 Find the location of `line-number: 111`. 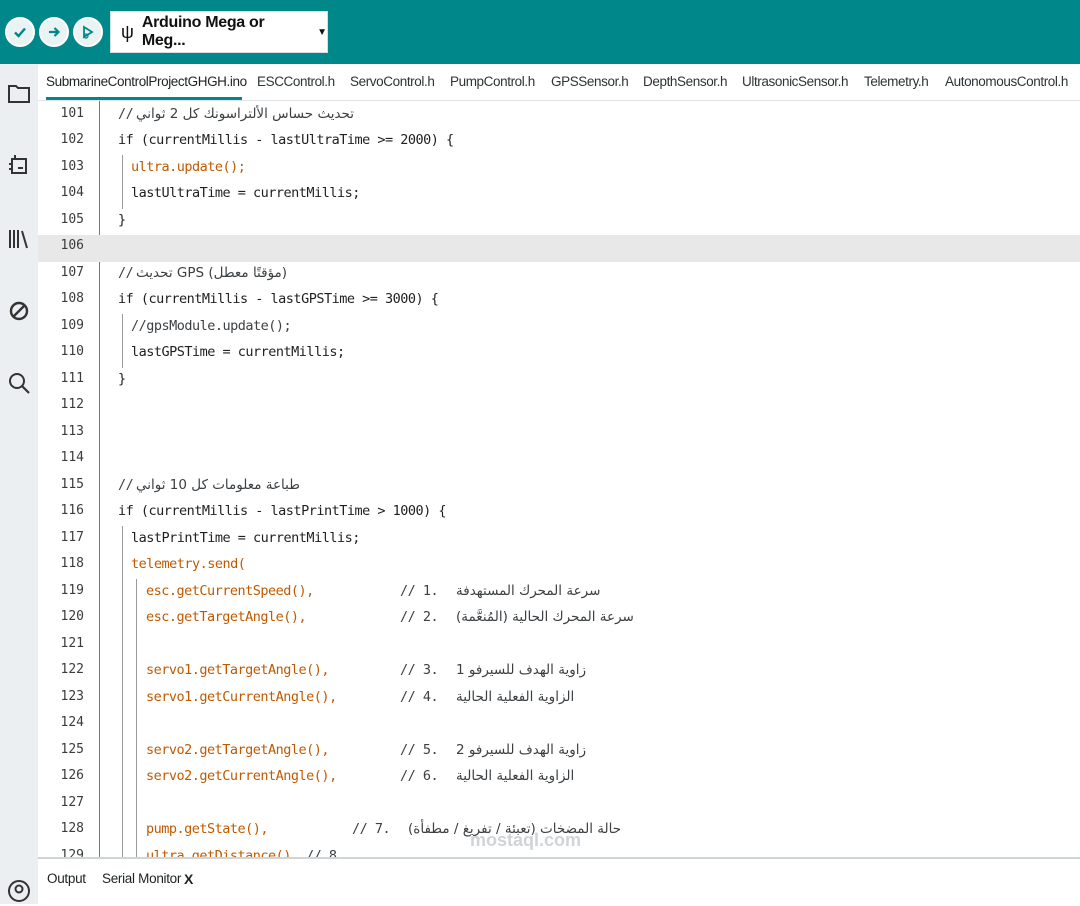

line-number: 111 is located at coordinates (72, 378).